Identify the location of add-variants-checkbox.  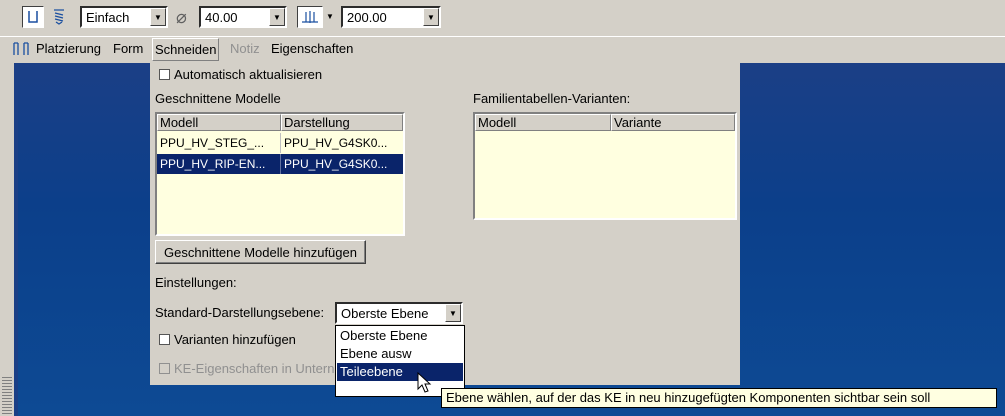
(164, 339).